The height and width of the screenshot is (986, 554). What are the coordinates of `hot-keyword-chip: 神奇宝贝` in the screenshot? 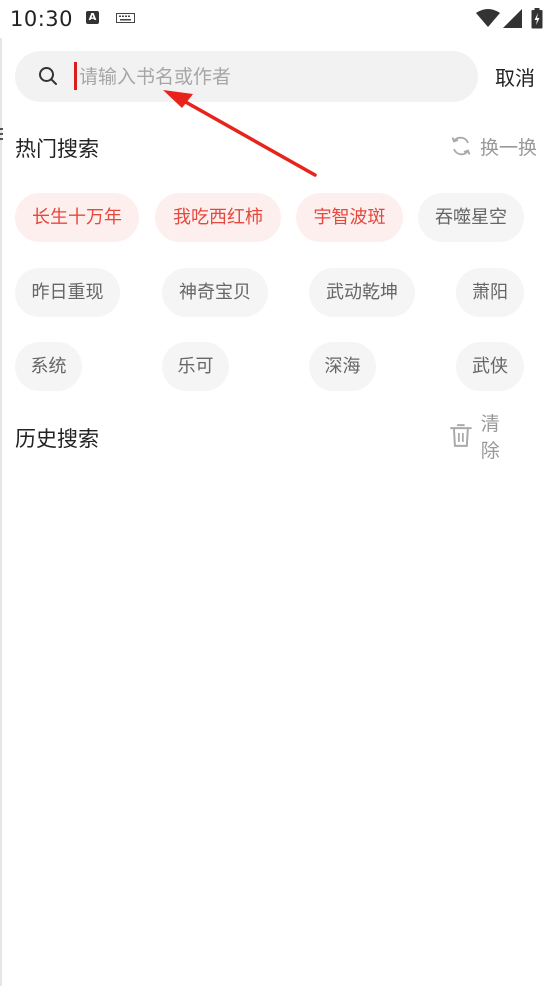 It's located at (215, 292).